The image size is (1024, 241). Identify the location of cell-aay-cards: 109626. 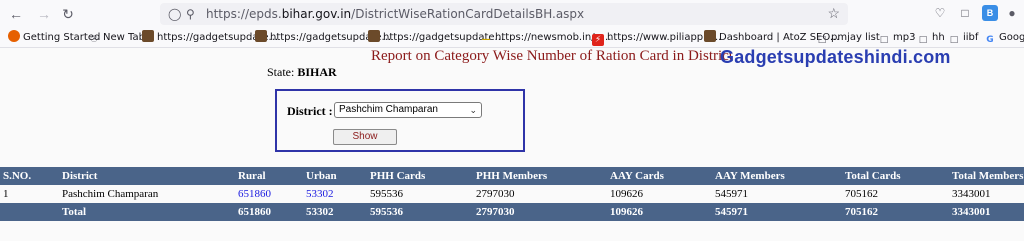
(626, 194).